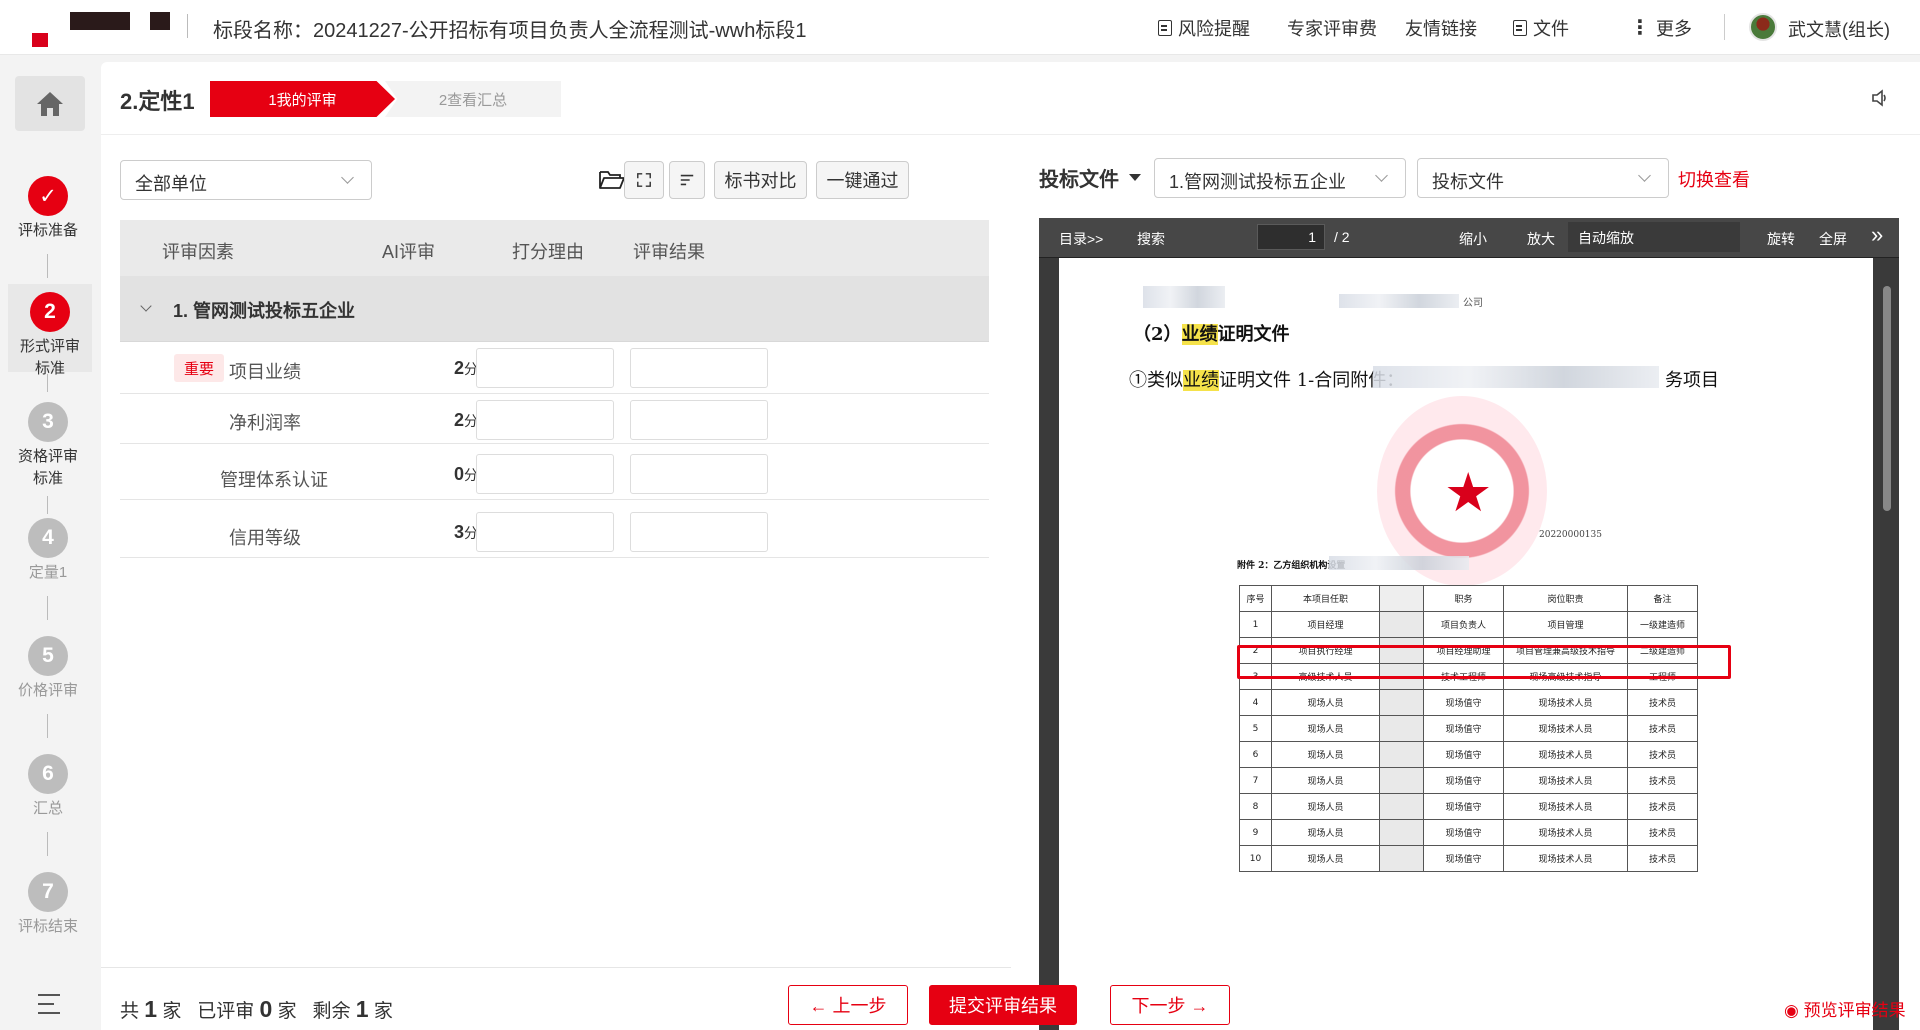  What do you see at coordinates (1661, 28) in the screenshot?
I see `nav-more: ⋮ 更多` at bounding box center [1661, 28].